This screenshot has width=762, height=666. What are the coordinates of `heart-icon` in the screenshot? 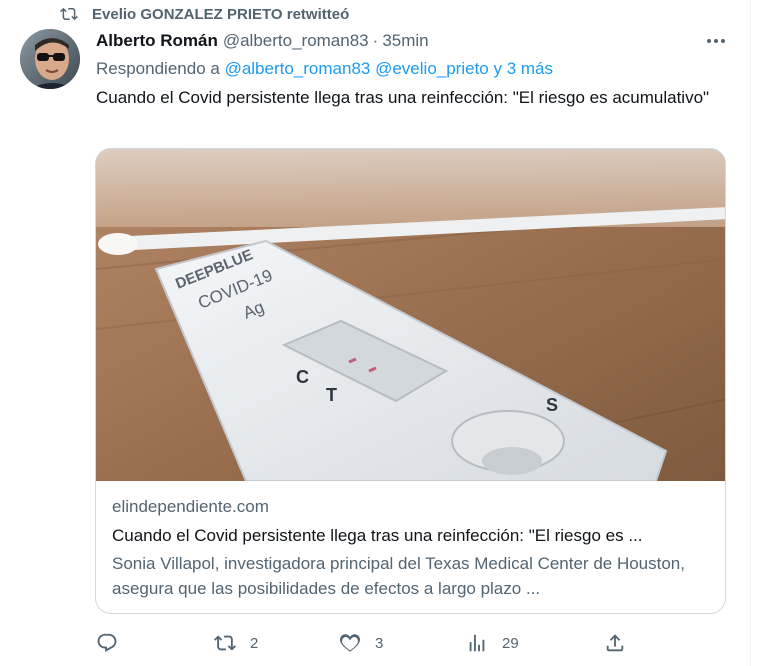 It's located at (350, 643).